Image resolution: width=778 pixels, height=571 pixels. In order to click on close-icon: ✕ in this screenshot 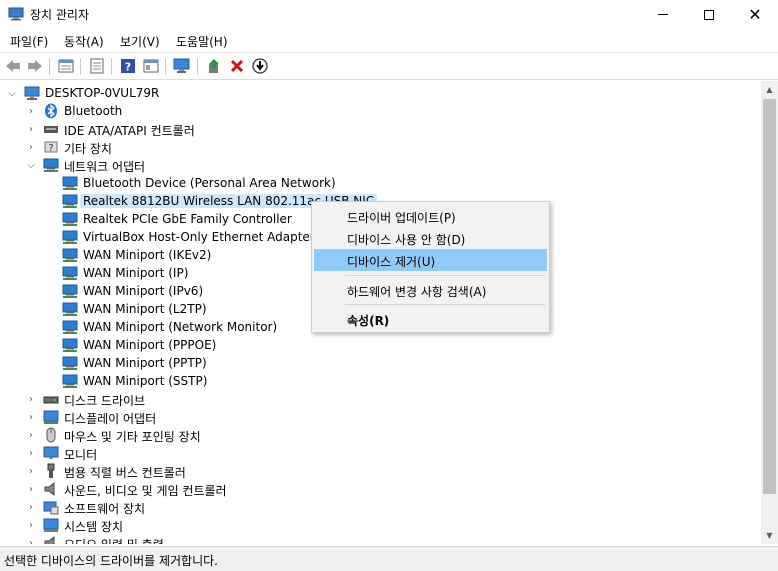, I will do `click(755, 14)`.